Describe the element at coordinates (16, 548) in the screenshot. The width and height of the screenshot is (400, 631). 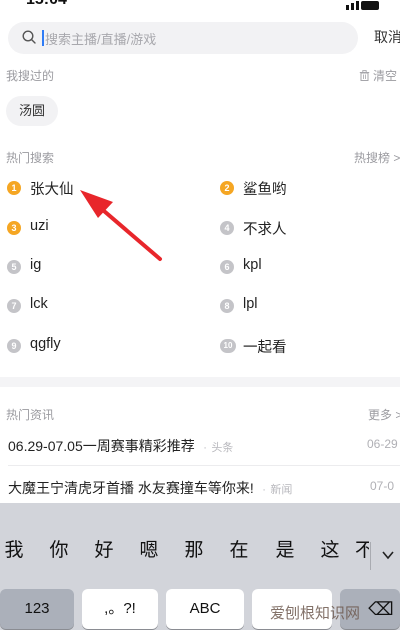
I see `candidate-word: 我` at that location.